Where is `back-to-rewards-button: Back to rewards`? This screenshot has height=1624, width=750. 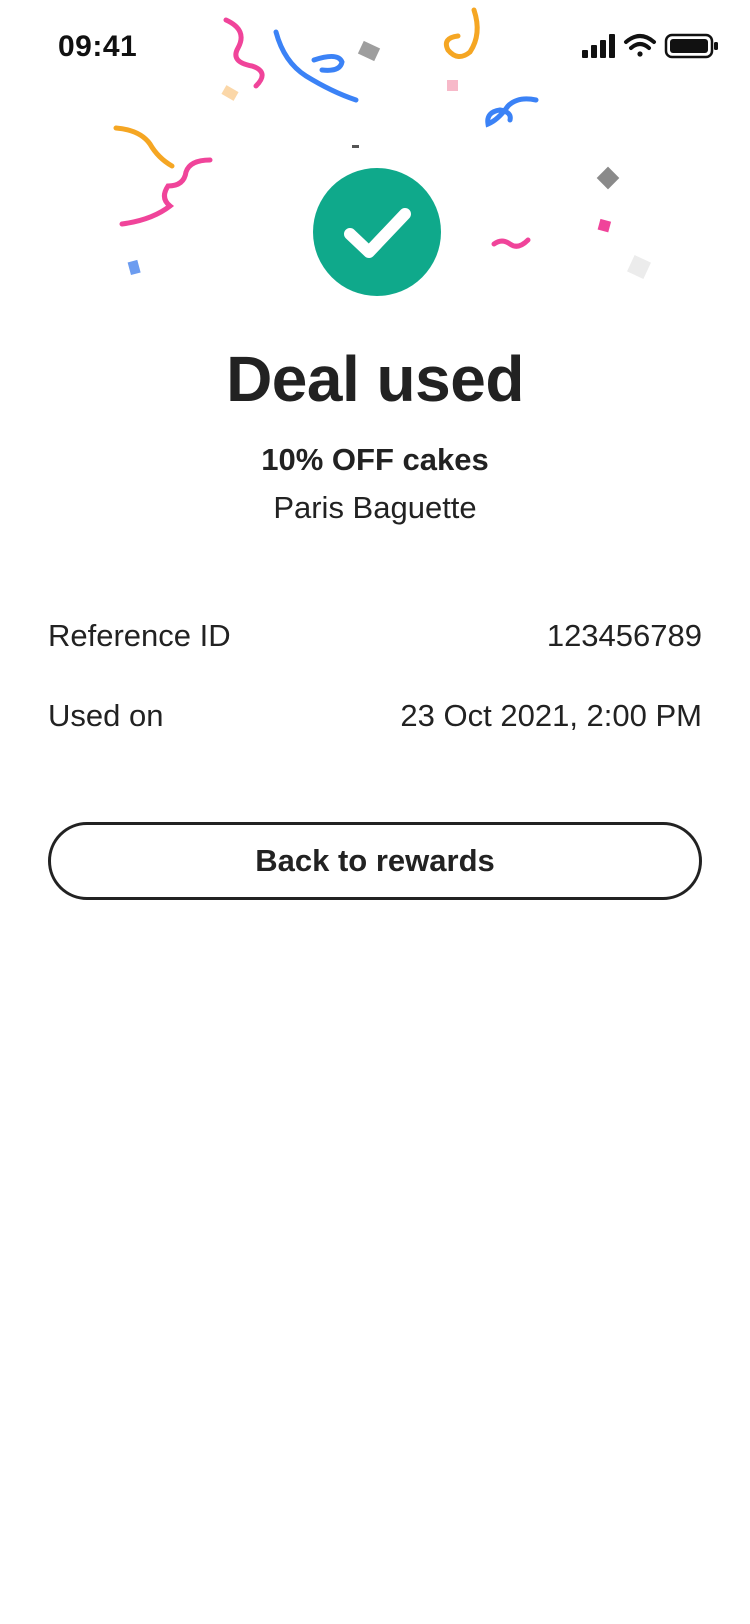
back-to-rewards-button: Back to rewards is located at coordinates (375, 861).